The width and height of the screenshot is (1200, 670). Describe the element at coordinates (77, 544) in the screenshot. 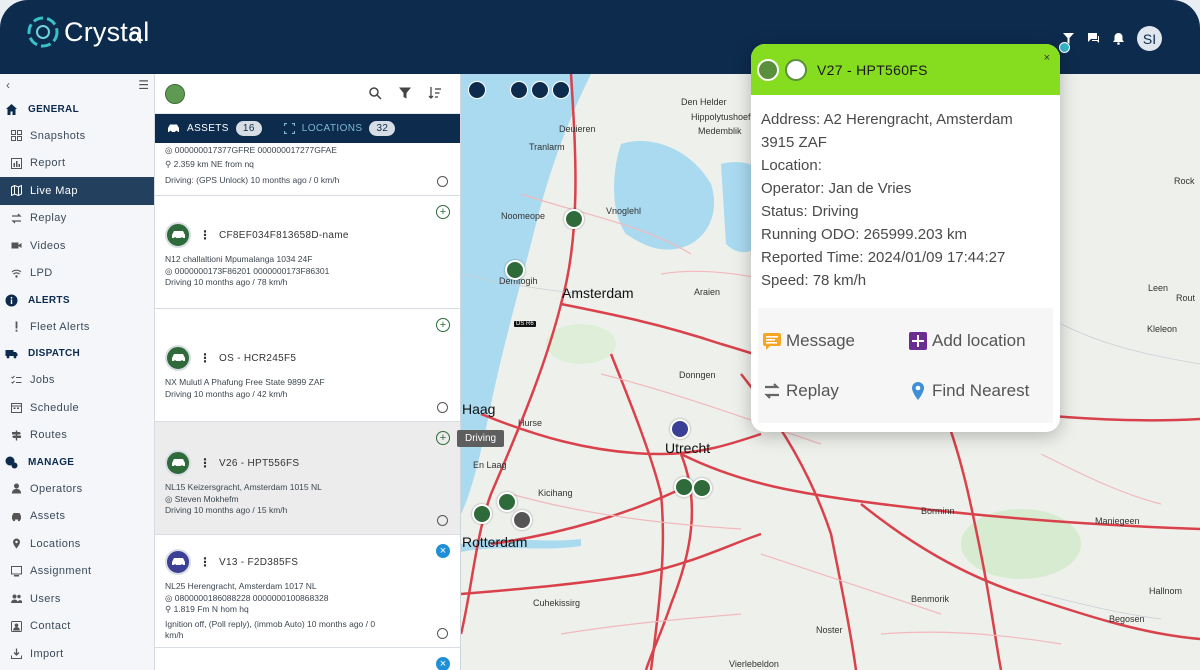

I see `sidebar-item-locations: Locations` at that location.